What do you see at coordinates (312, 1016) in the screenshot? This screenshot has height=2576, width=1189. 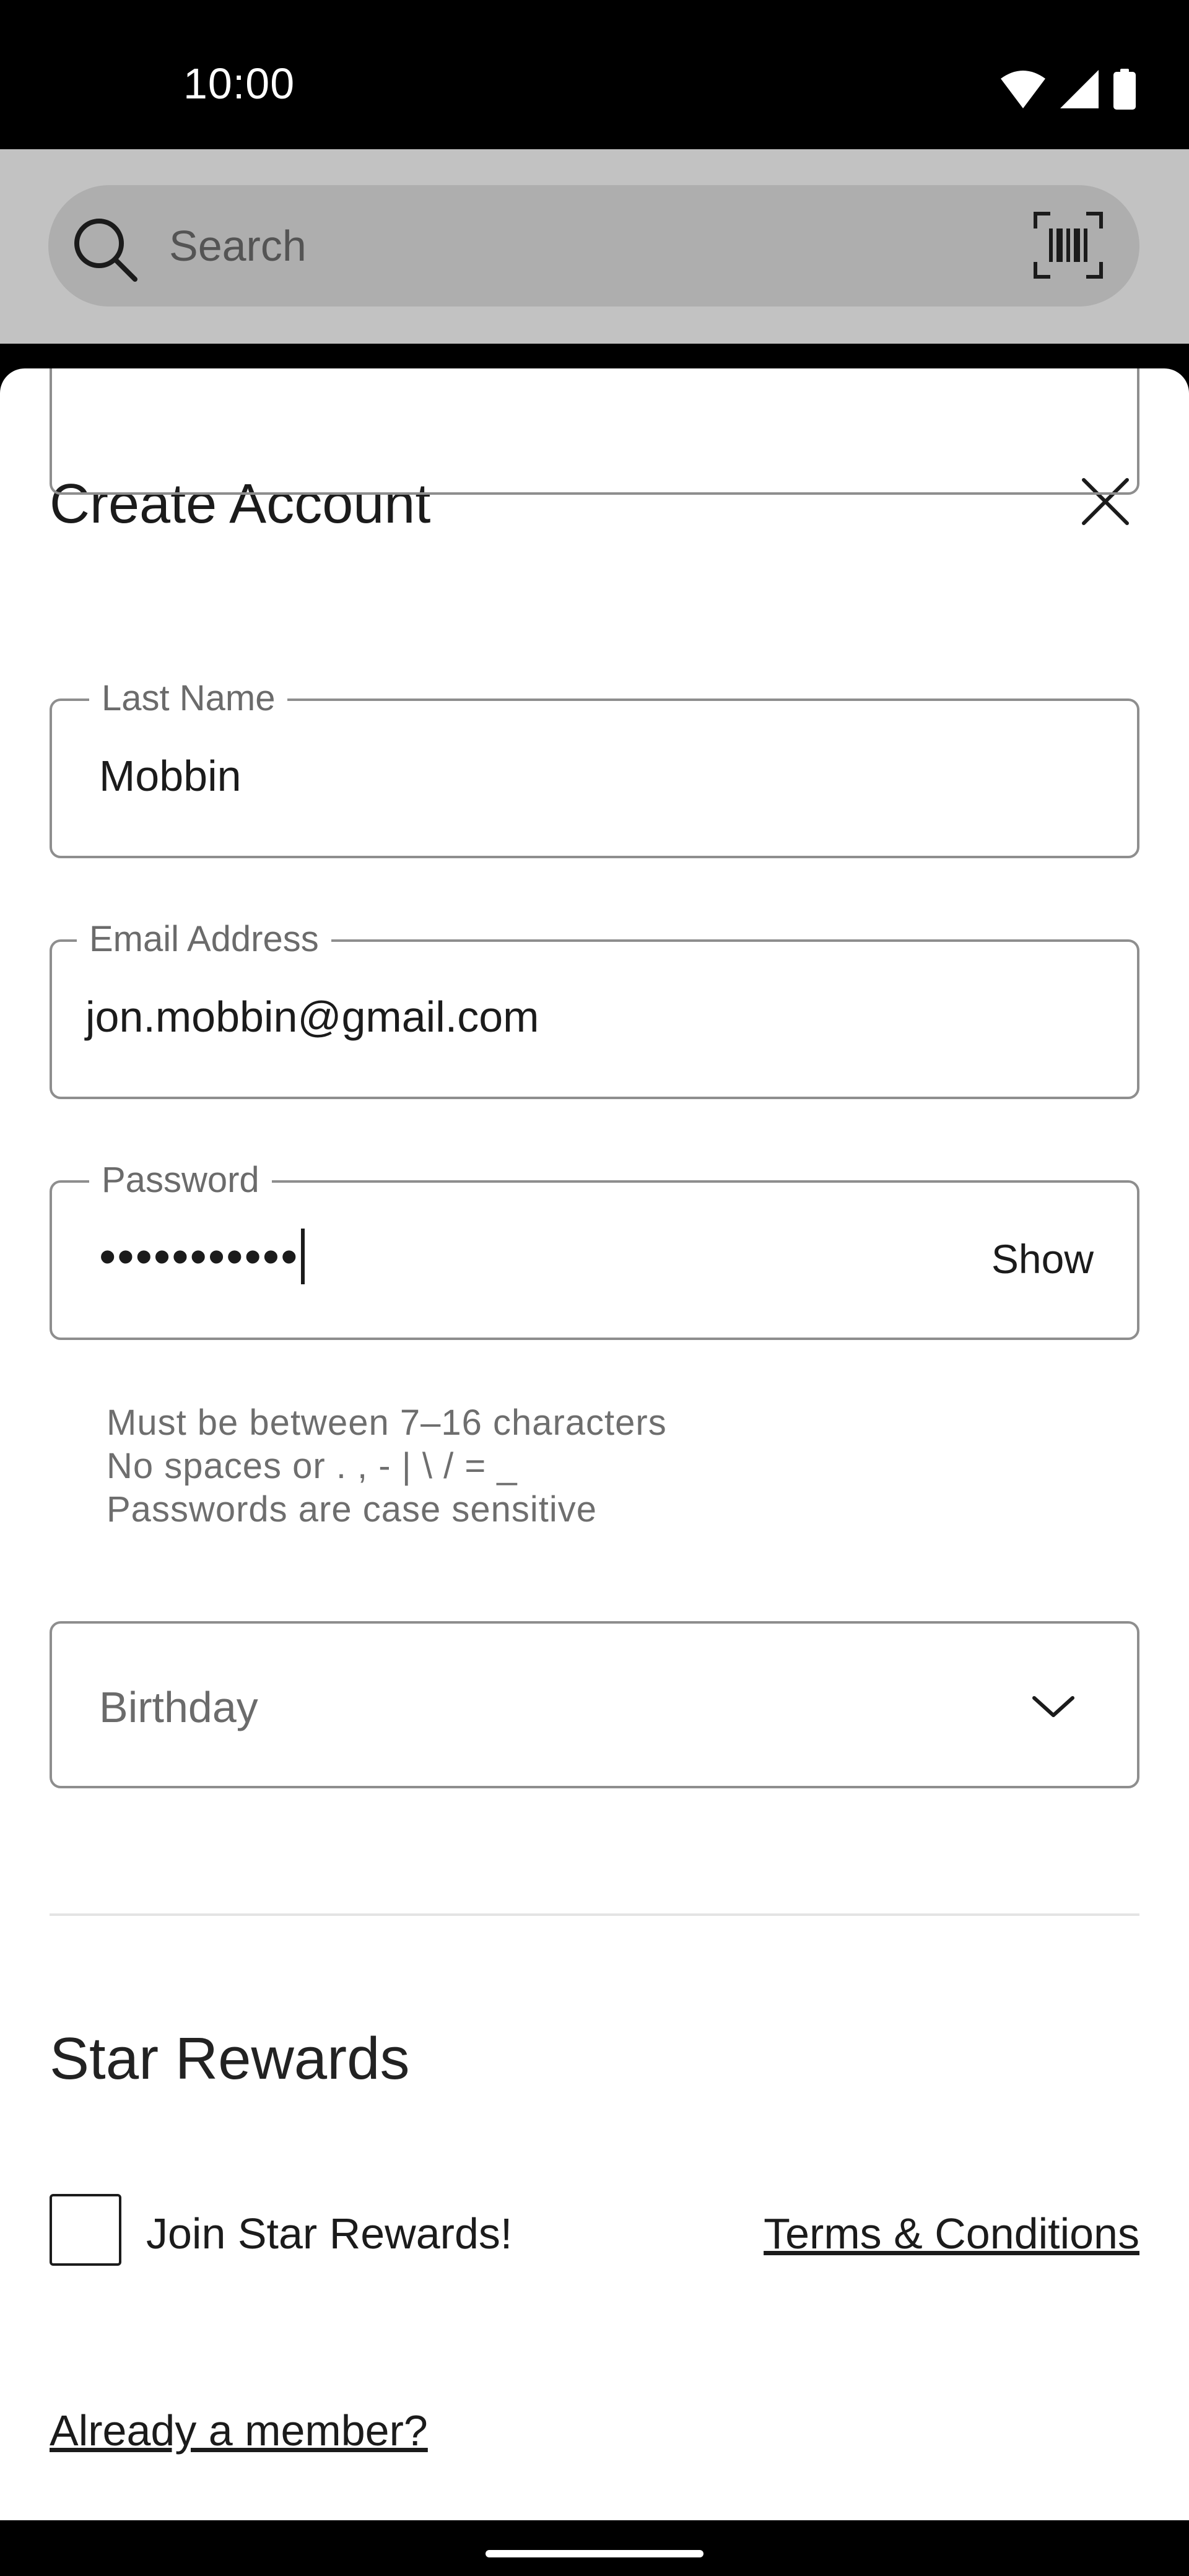 I see `email-value: jon.mobbin@gmail.com` at bounding box center [312, 1016].